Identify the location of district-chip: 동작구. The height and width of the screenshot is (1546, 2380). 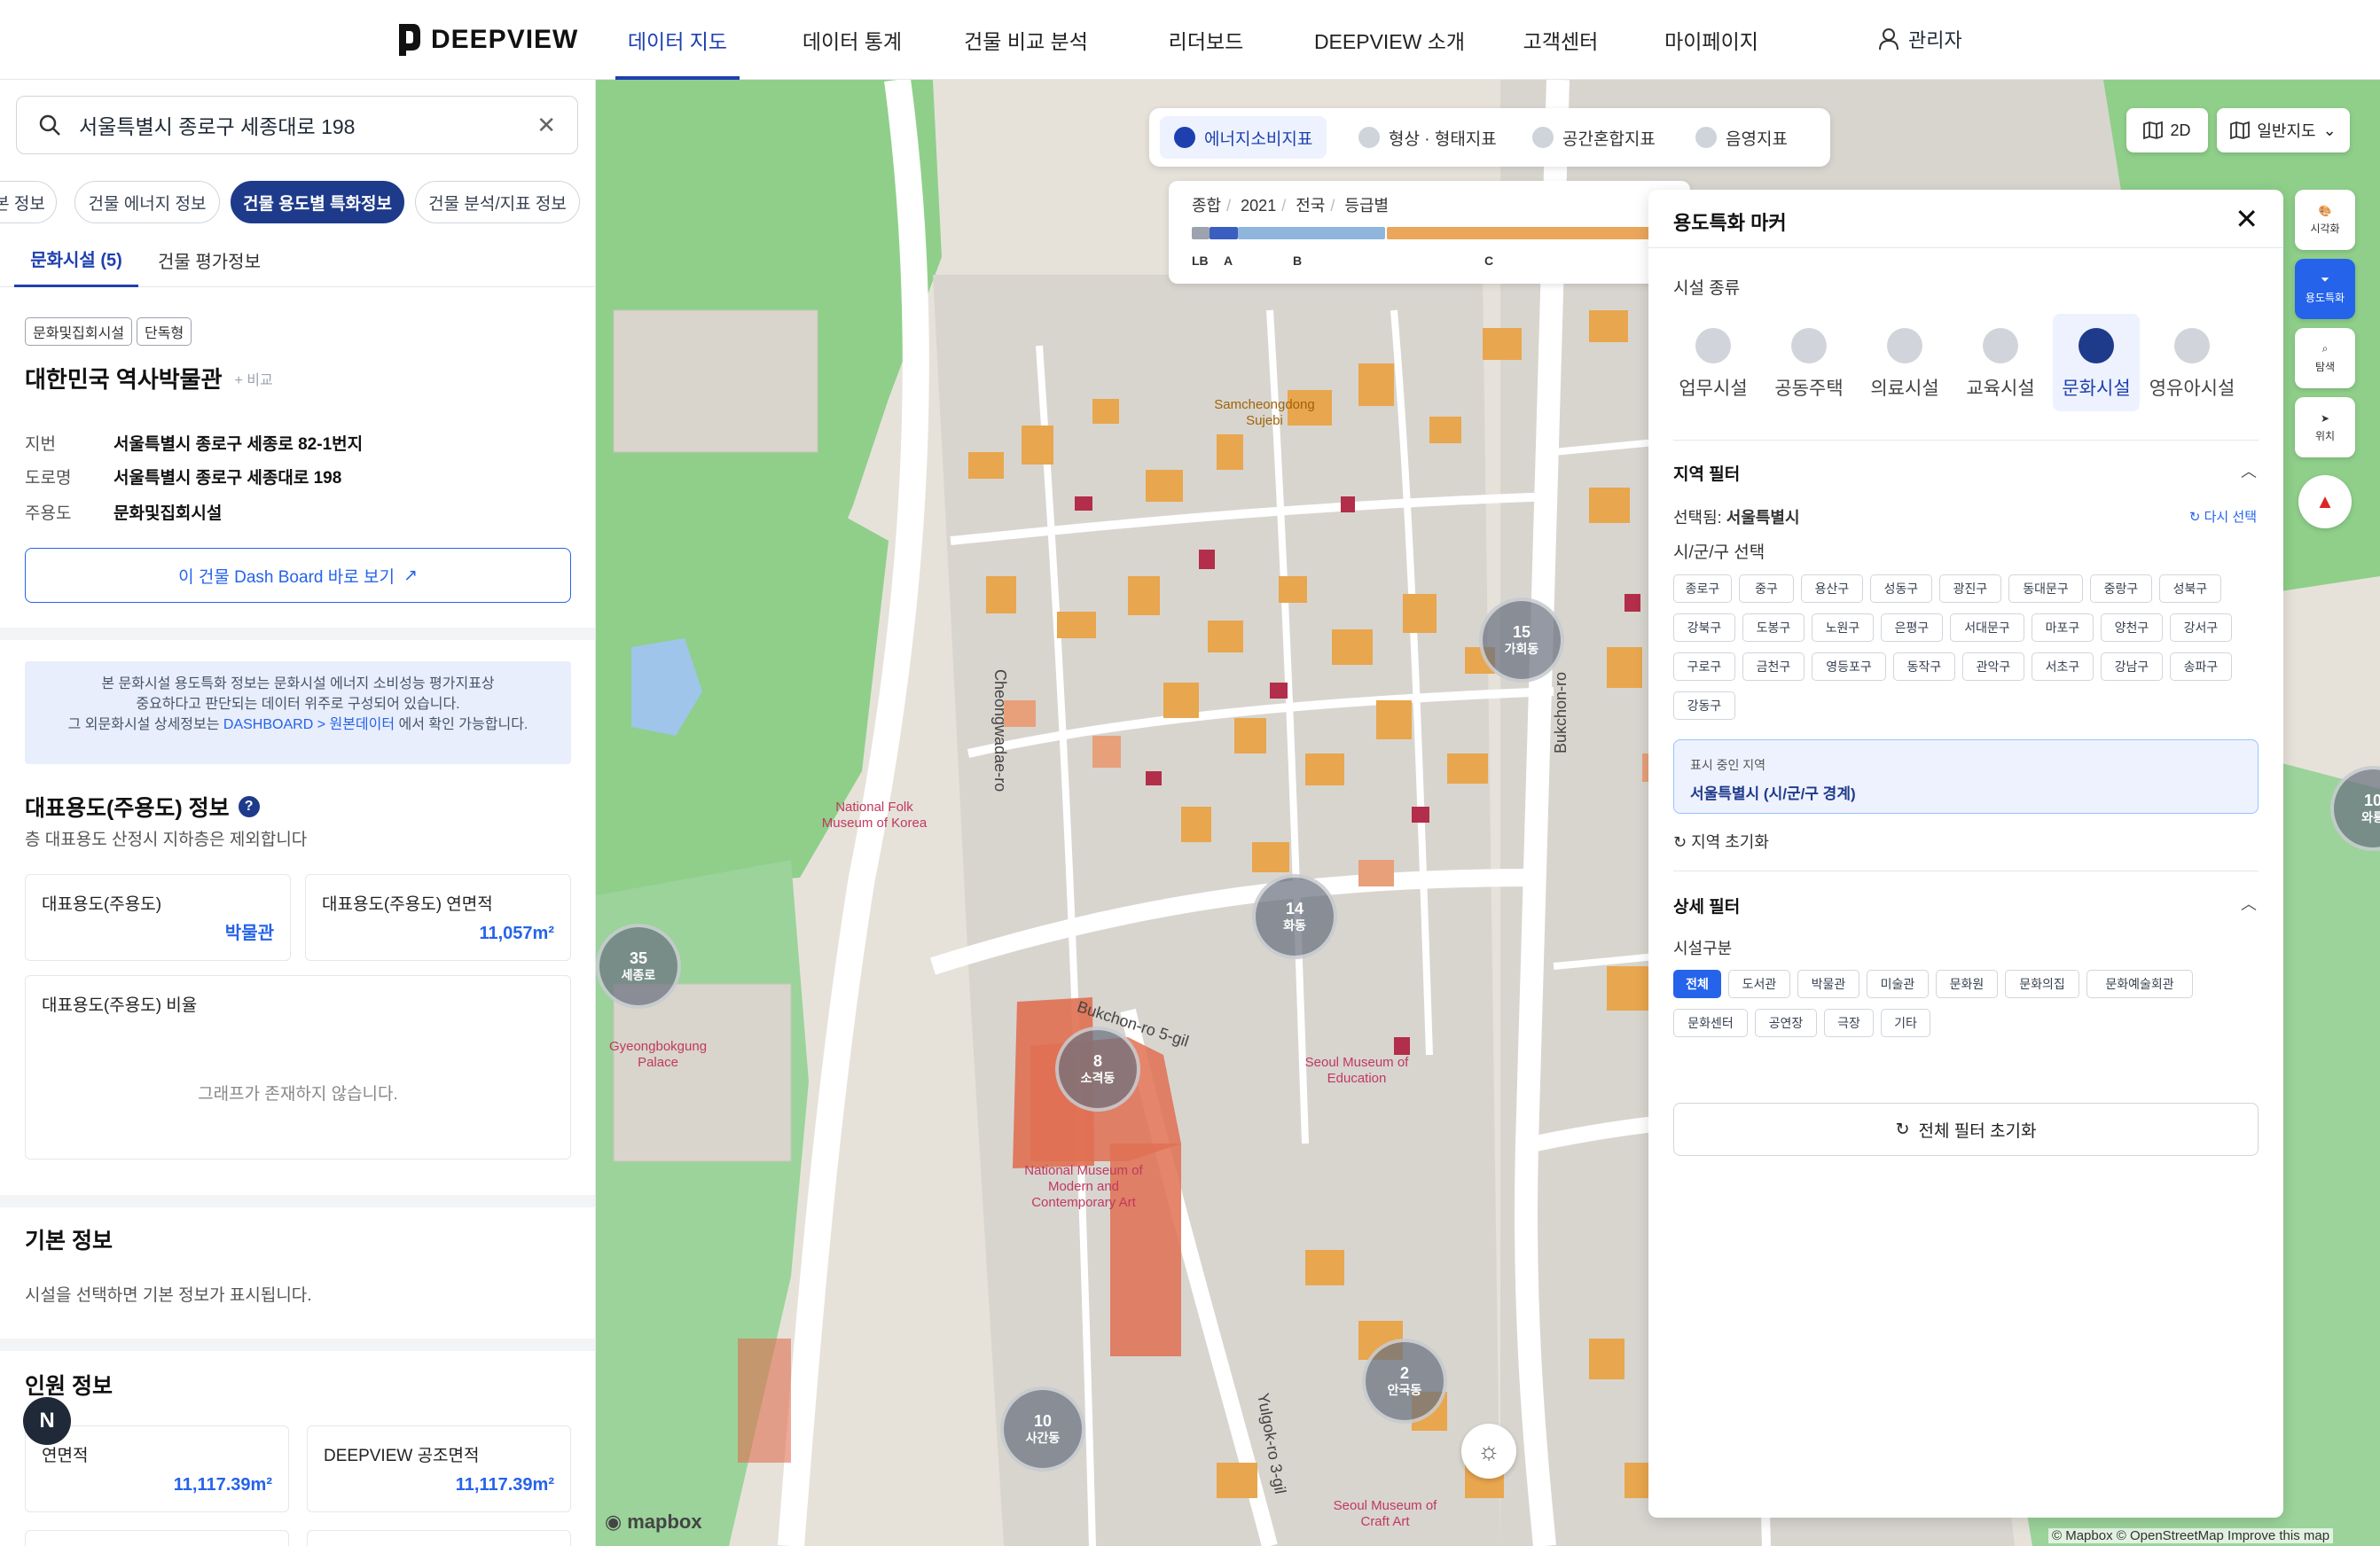
(1924, 666).